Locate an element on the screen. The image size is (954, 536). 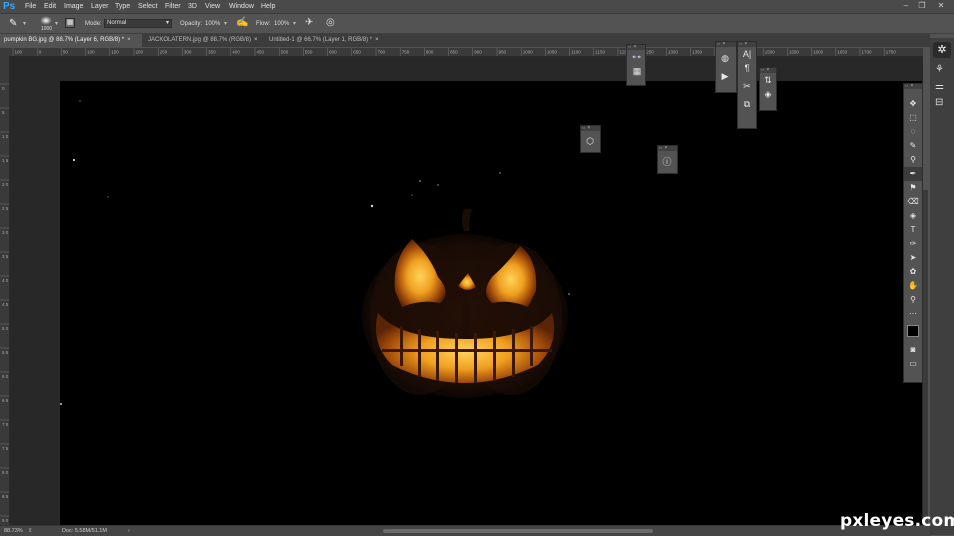
ruler-h-label: 500 is located at coordinates (285, 52).